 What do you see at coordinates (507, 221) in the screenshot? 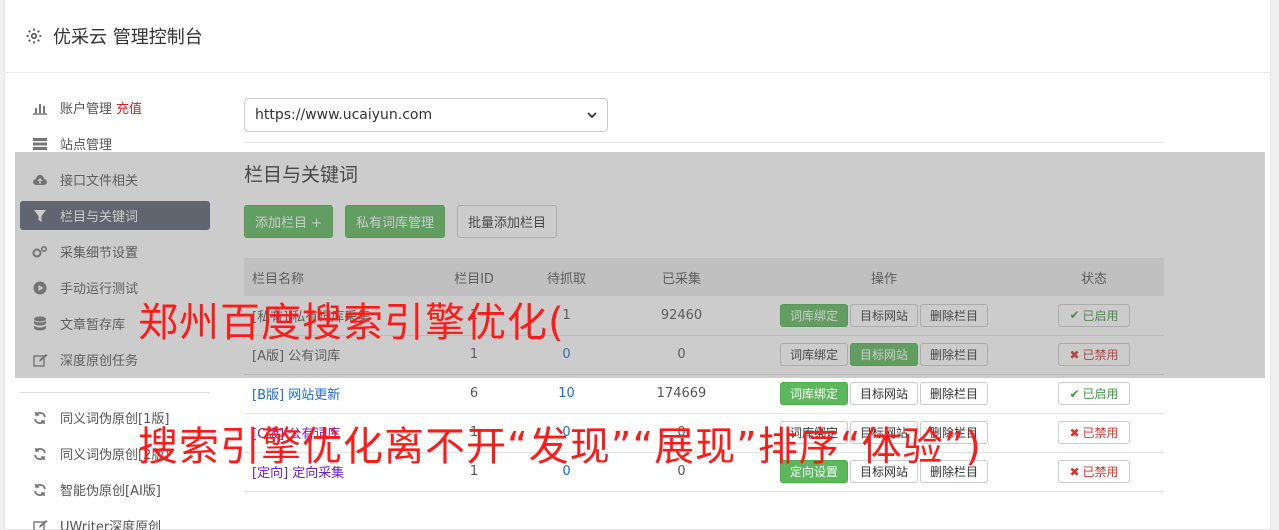
I see `batch-add-column-button: 批量添加栏目` at bounding box center [507, 221].